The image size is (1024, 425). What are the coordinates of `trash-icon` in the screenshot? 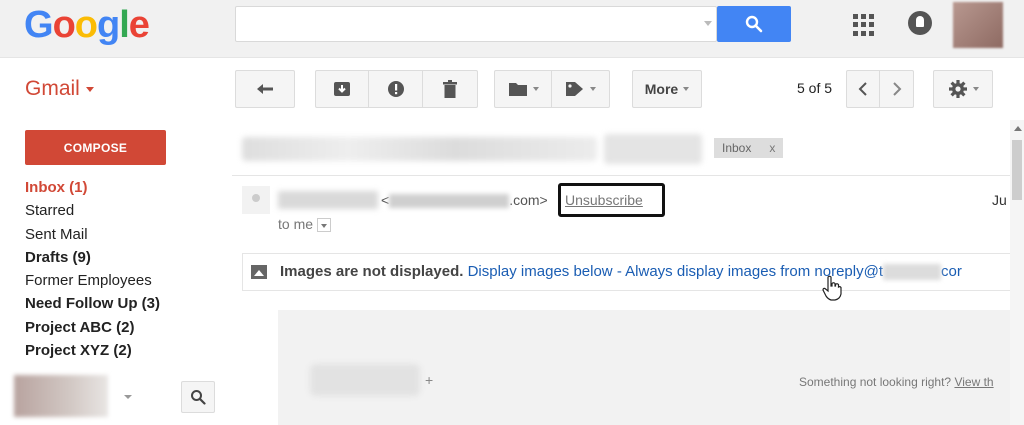 It's located at (449, 89).